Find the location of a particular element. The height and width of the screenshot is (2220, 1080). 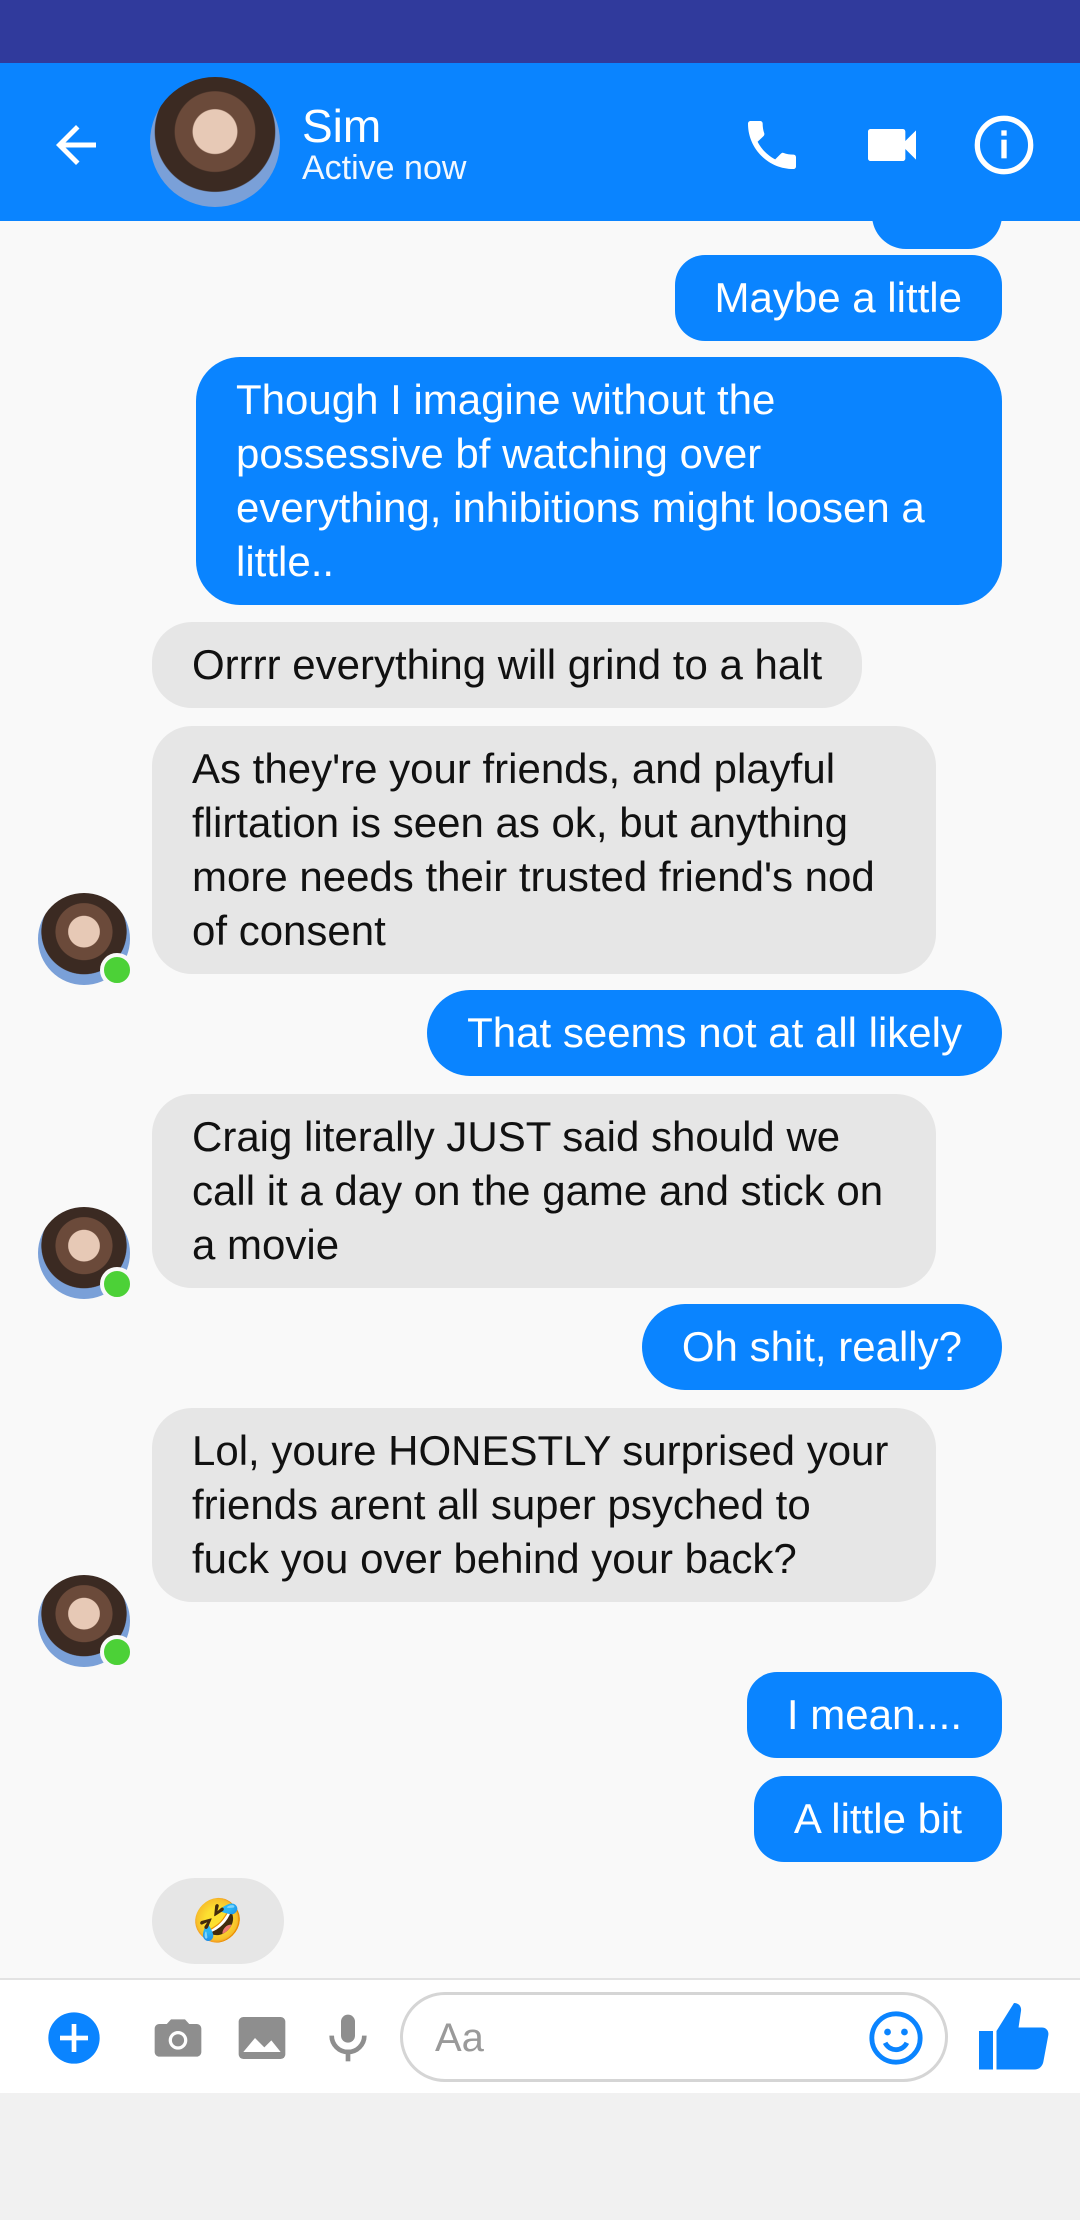

navigation-area is located at coordinates (540, 2156).